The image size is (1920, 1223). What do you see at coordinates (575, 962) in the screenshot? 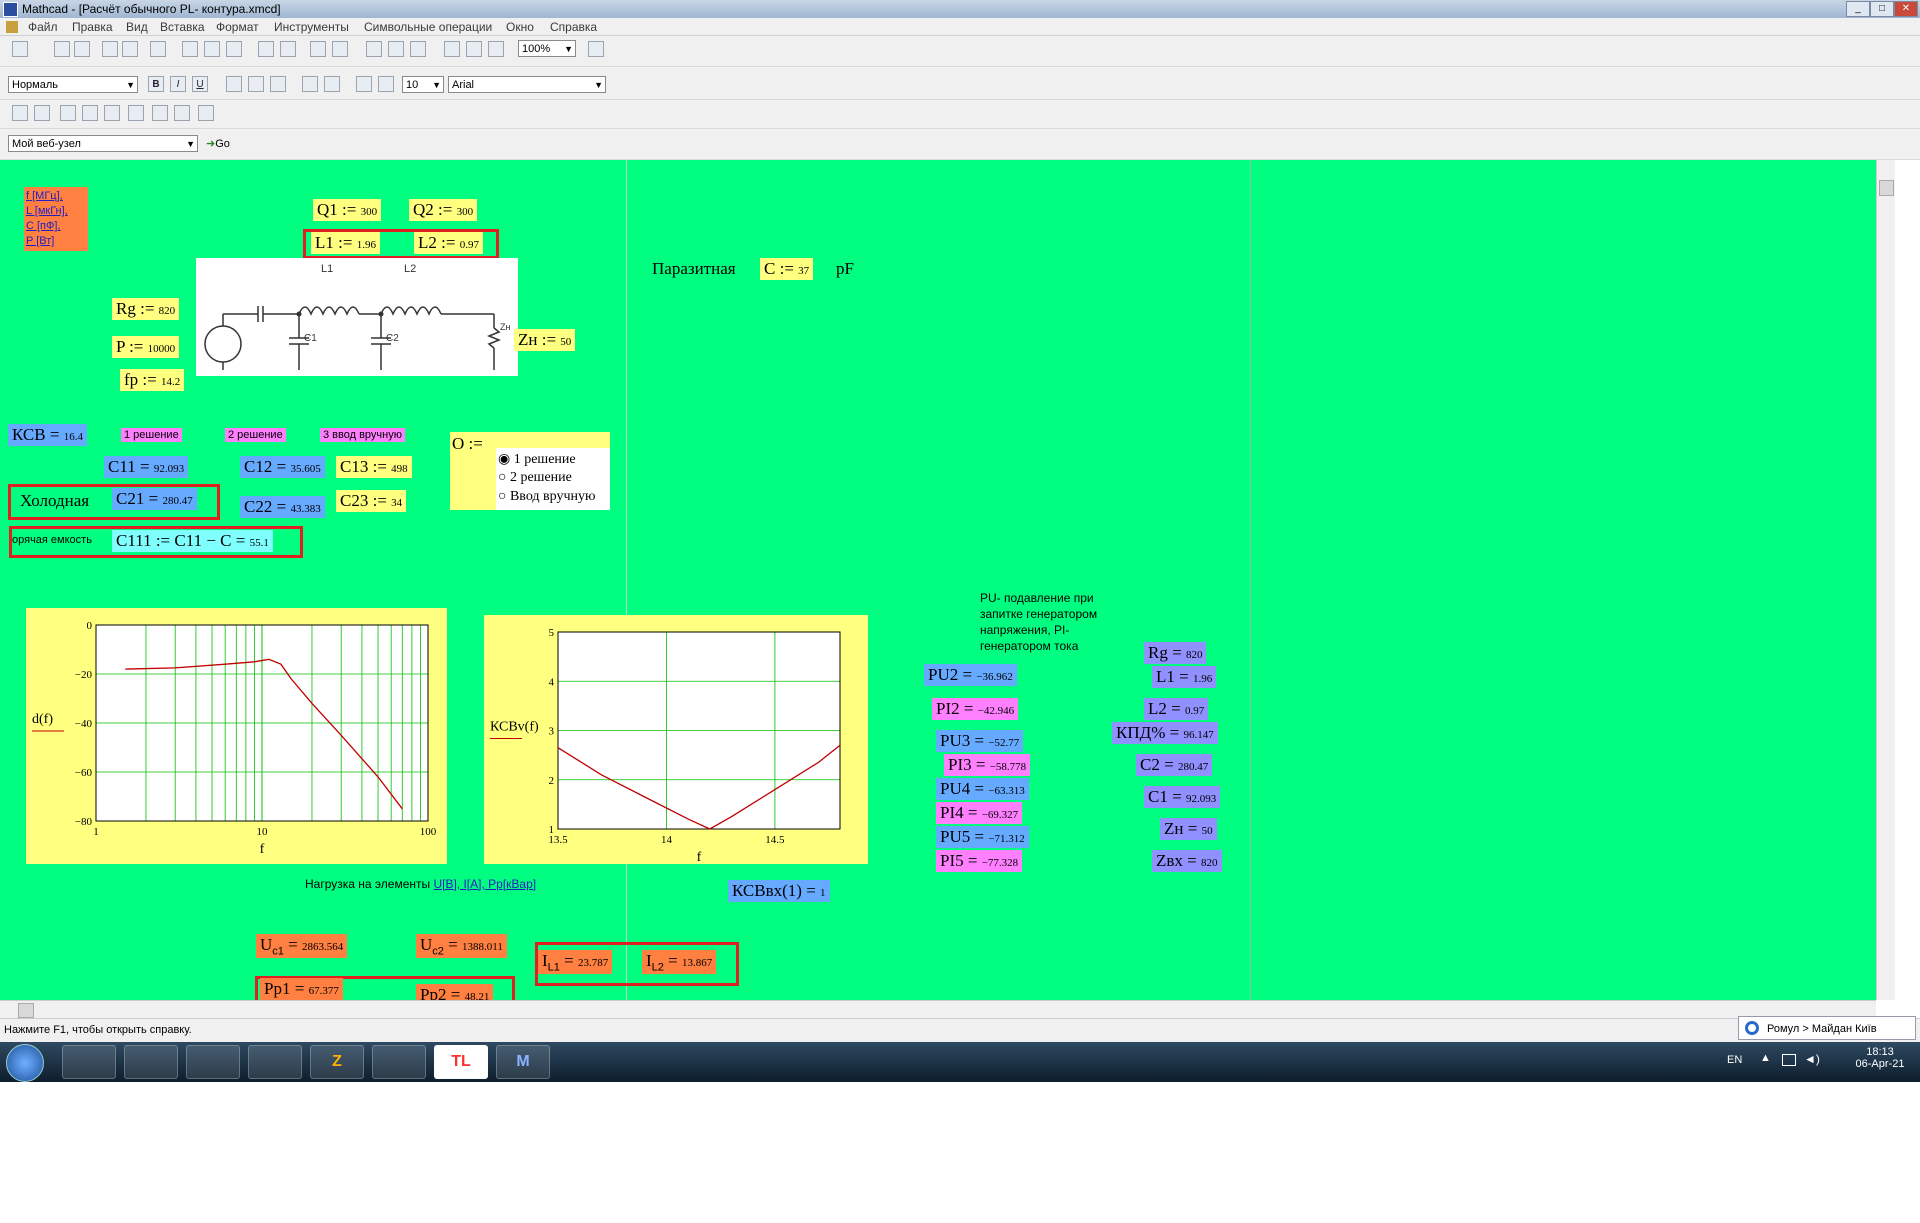
I see `il1-result: IL1 = 23.787` at bounding box center [575, 962].